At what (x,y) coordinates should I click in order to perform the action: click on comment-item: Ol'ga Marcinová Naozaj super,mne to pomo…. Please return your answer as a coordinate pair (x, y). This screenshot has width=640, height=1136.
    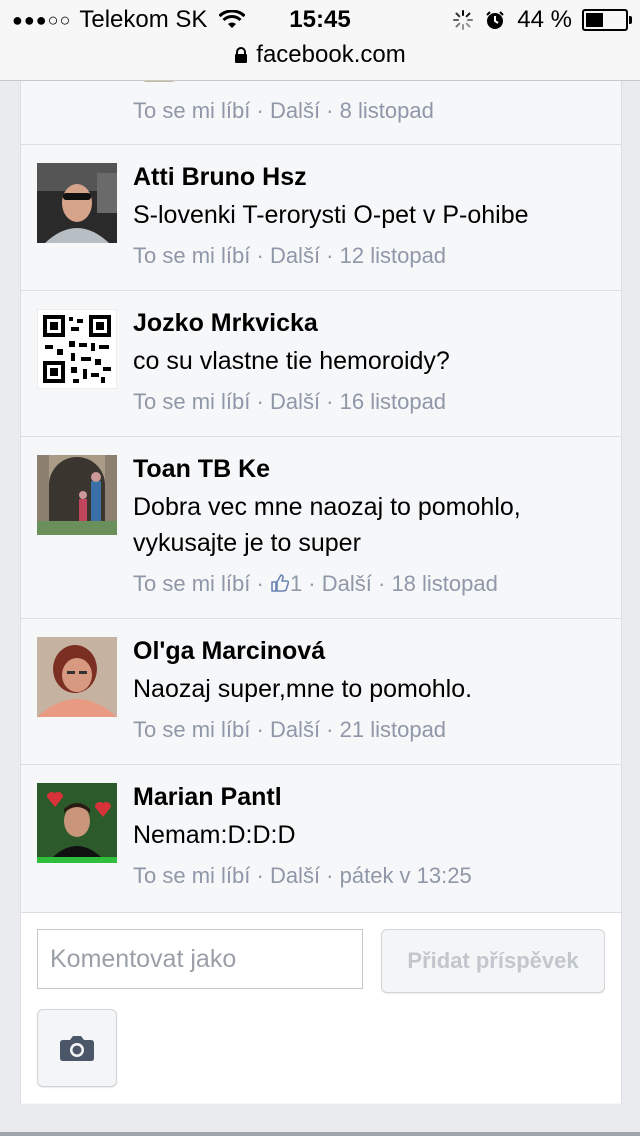
    Looking at the image, I should click on (321, 691).